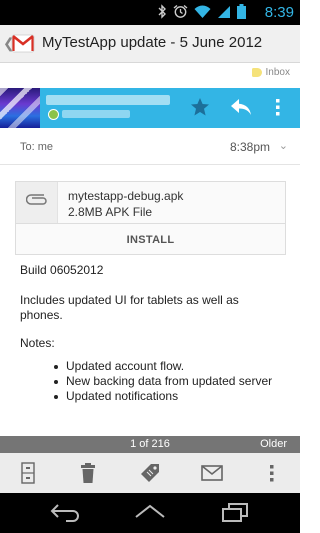 This screenshot has width=320, height=533. Describe the element at coordinates (162, 11) in the screenshot. I see `bluetooth-icon` at that location.